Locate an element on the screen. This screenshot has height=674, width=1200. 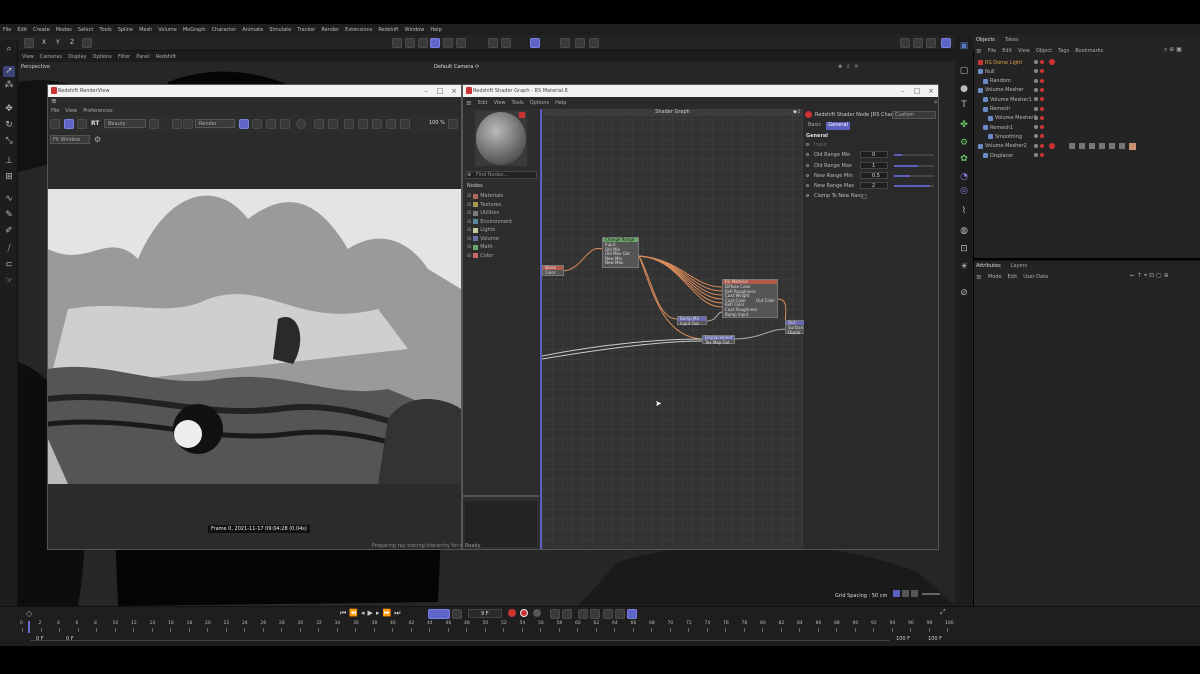
object-row: Random is located at coordinates (1088, 81).